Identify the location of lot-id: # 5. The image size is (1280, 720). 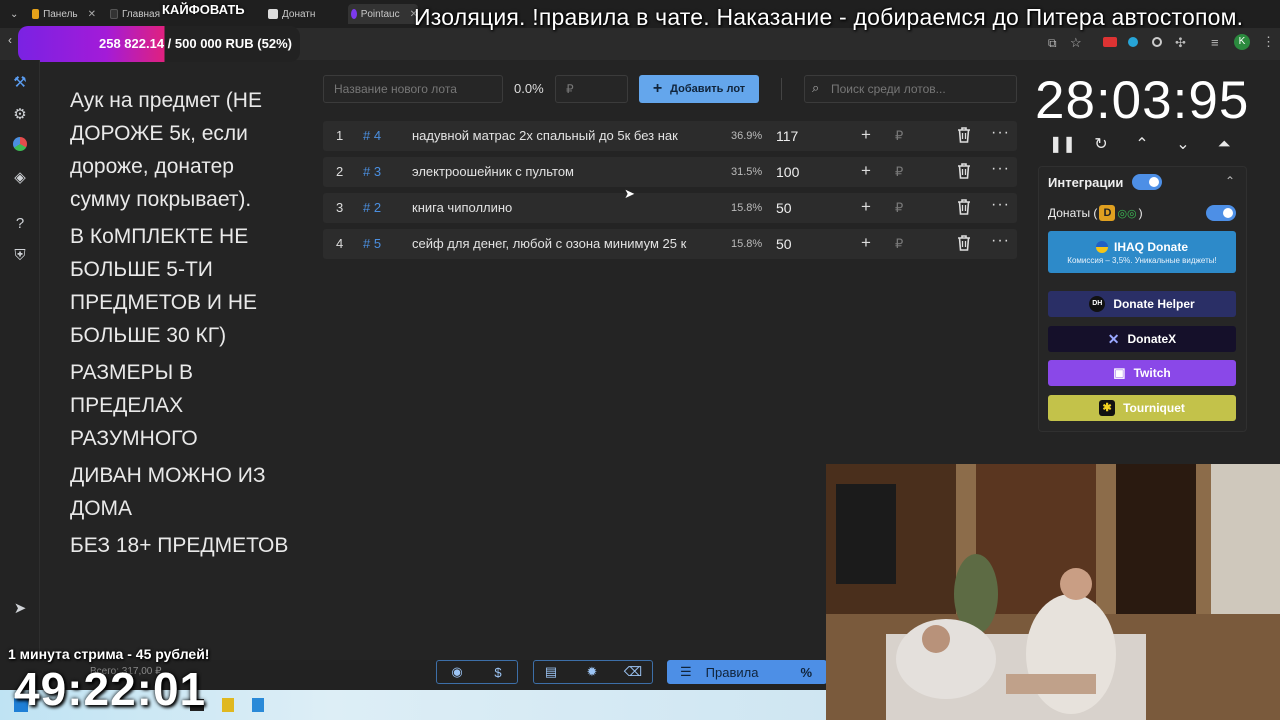
(372, 243).